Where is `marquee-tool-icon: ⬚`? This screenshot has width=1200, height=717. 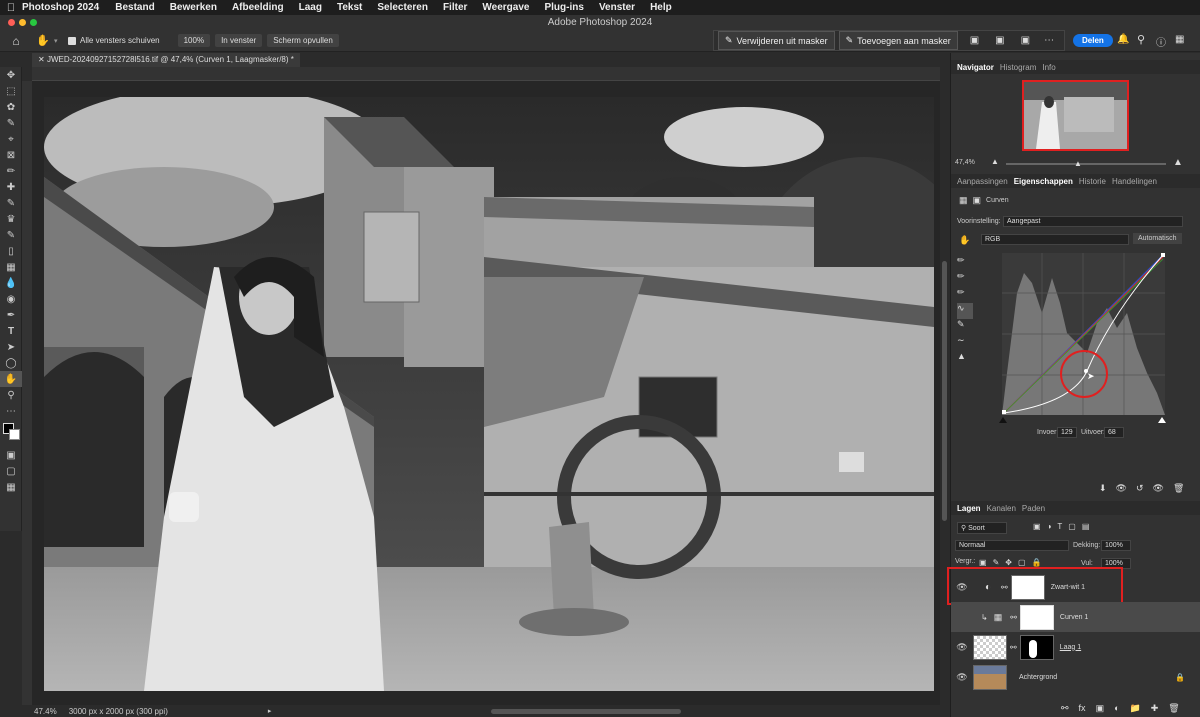
marquee-tool-icon: ⬚ is located at coordinates (11, 91).